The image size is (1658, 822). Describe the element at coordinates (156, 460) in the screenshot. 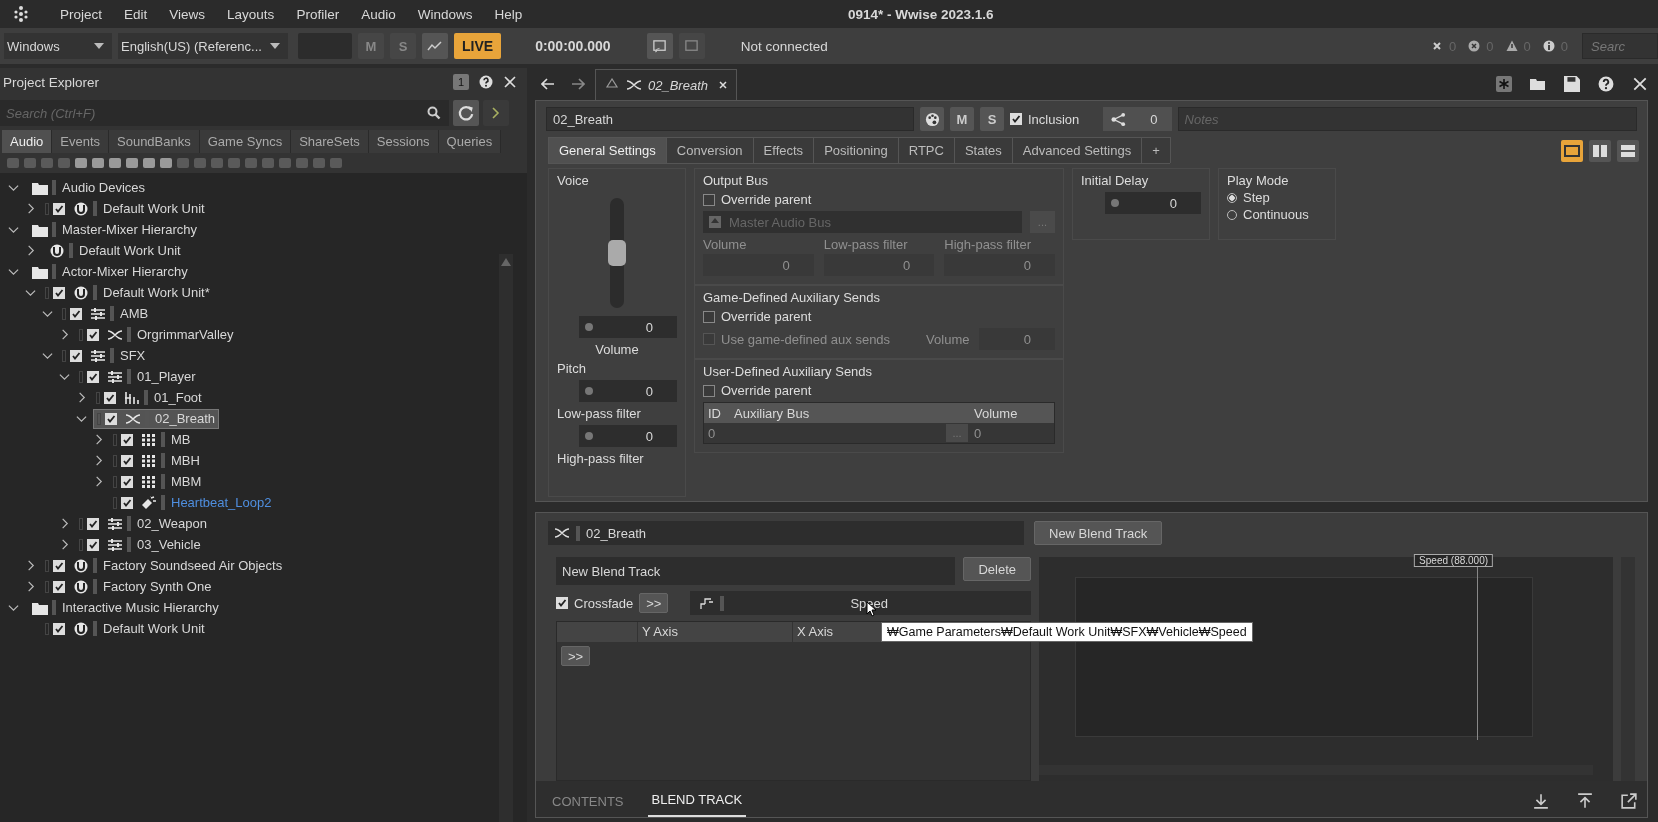

I see `tree-item: MBH` at that location.